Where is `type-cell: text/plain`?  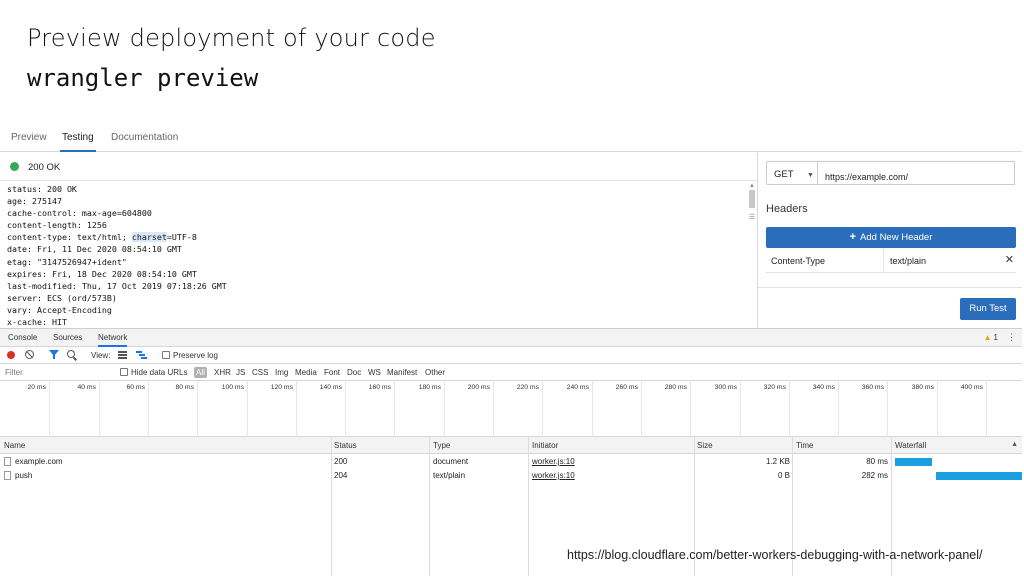
type-cell: text/plain is located at coordinates (449, 475).